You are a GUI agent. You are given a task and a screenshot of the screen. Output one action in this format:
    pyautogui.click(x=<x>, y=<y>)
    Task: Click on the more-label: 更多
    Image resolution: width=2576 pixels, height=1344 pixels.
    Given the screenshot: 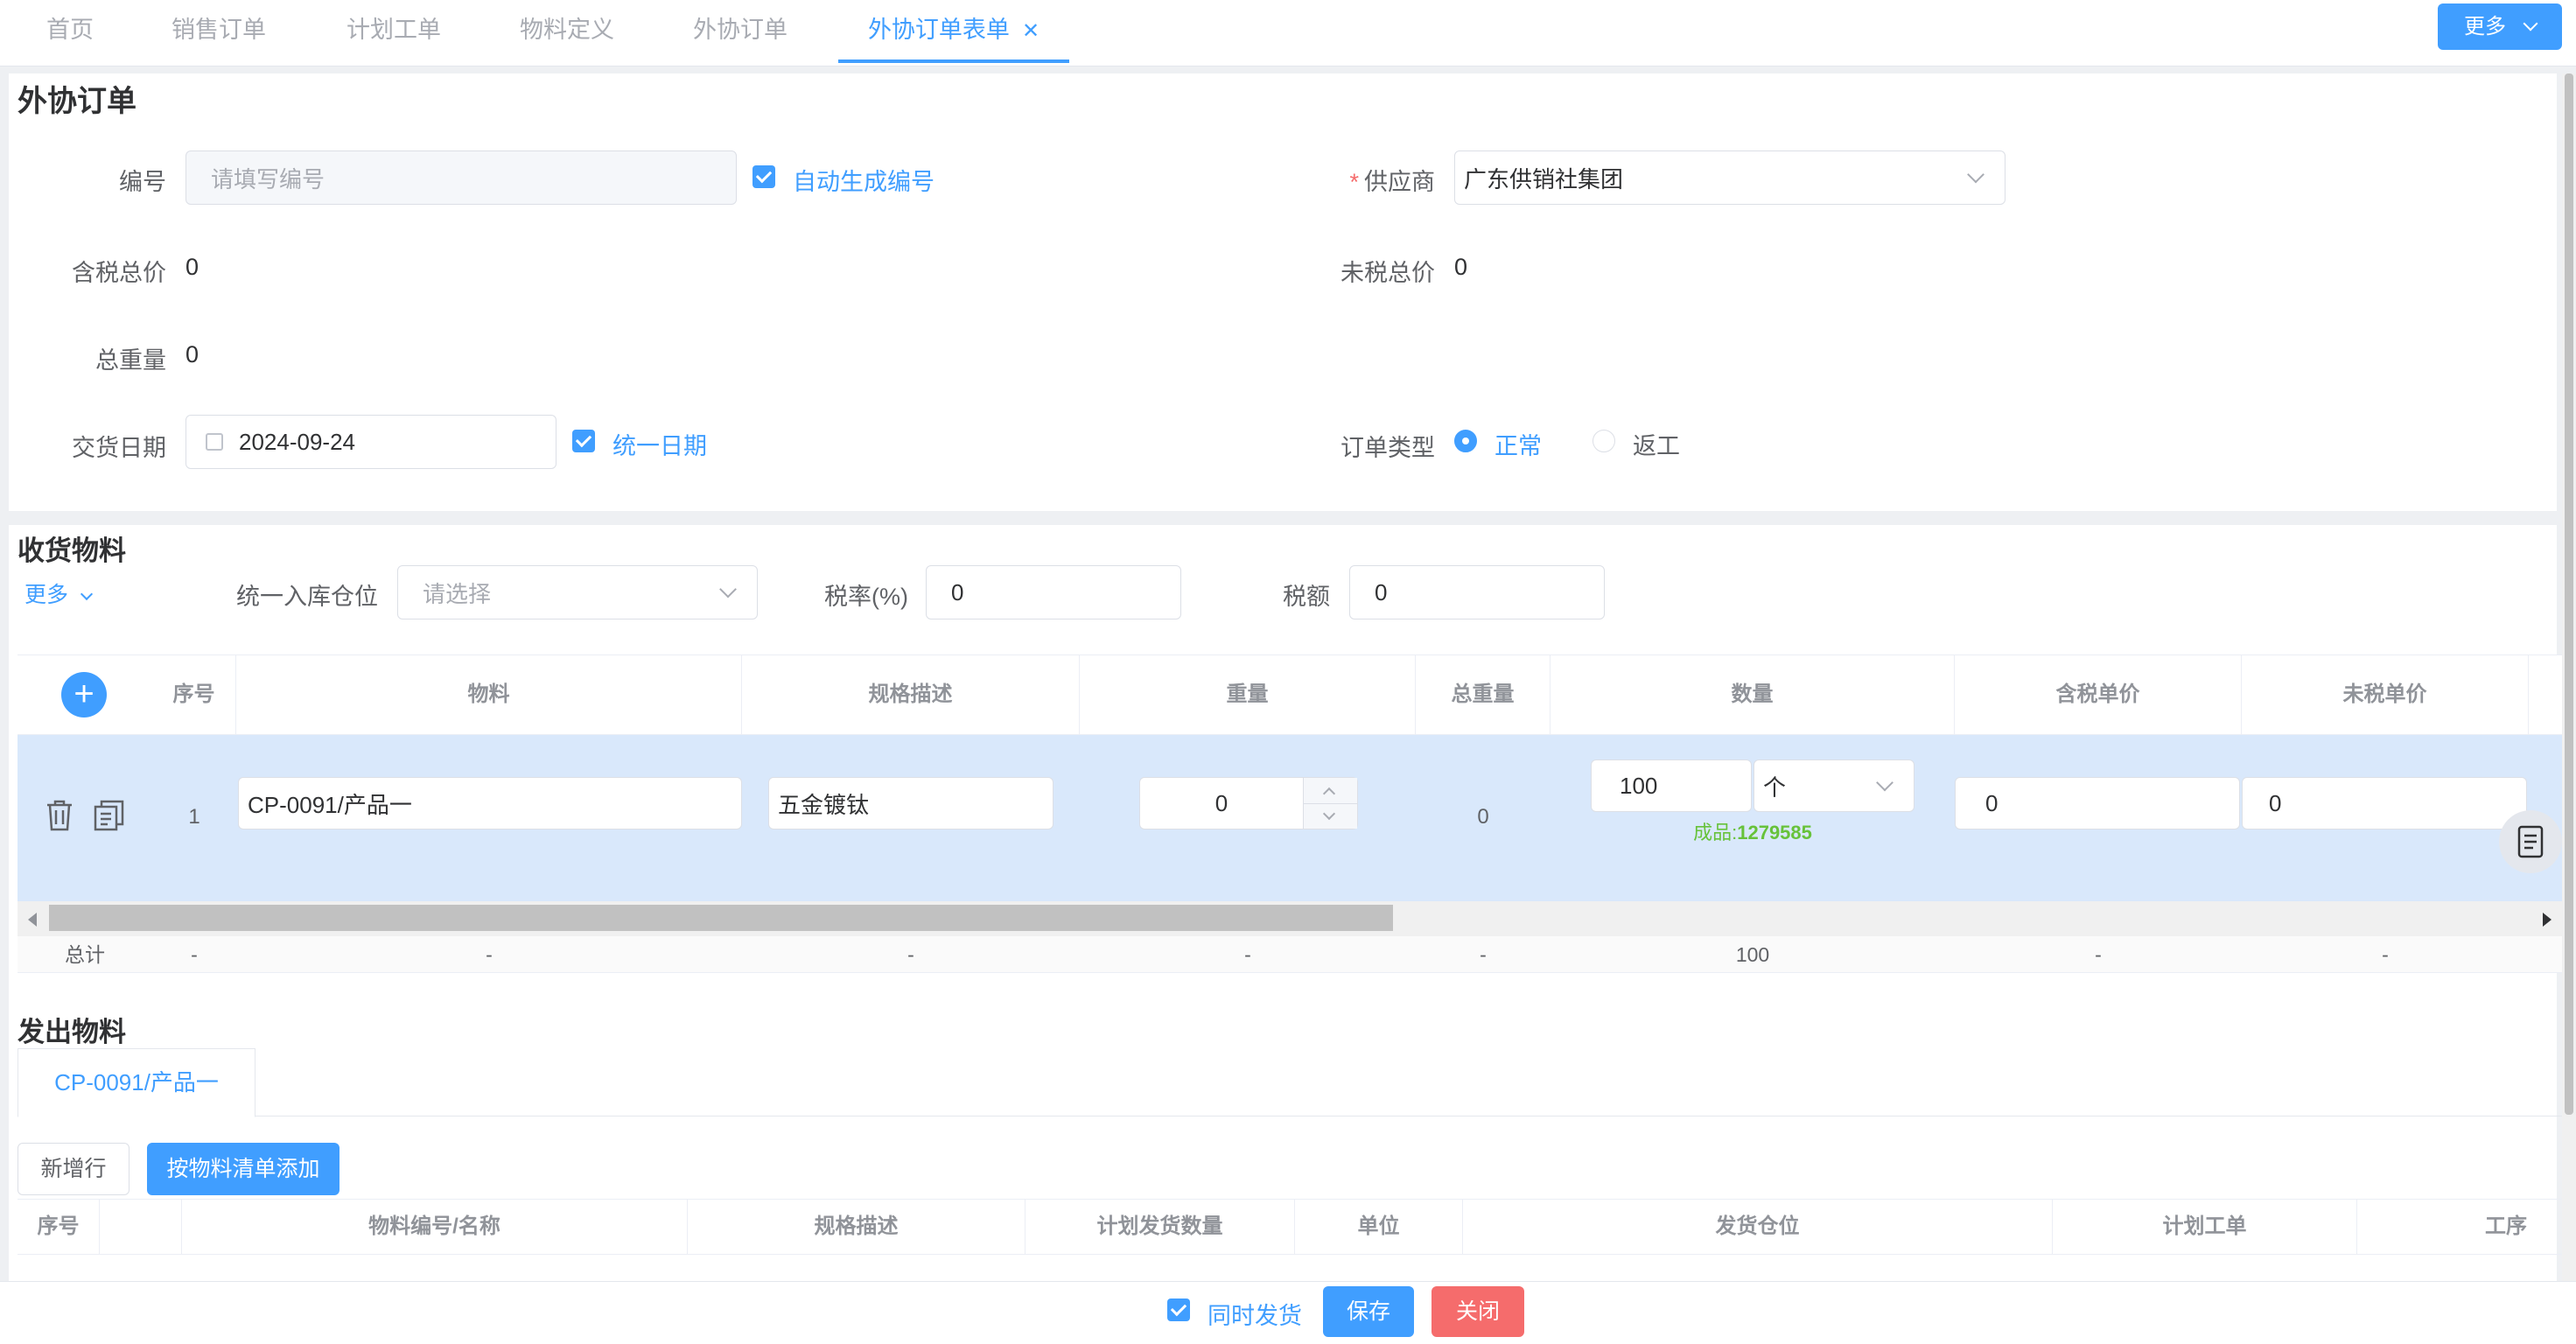 What is the action you would take?
    pyautogui.click(x=2485, y=26)
    